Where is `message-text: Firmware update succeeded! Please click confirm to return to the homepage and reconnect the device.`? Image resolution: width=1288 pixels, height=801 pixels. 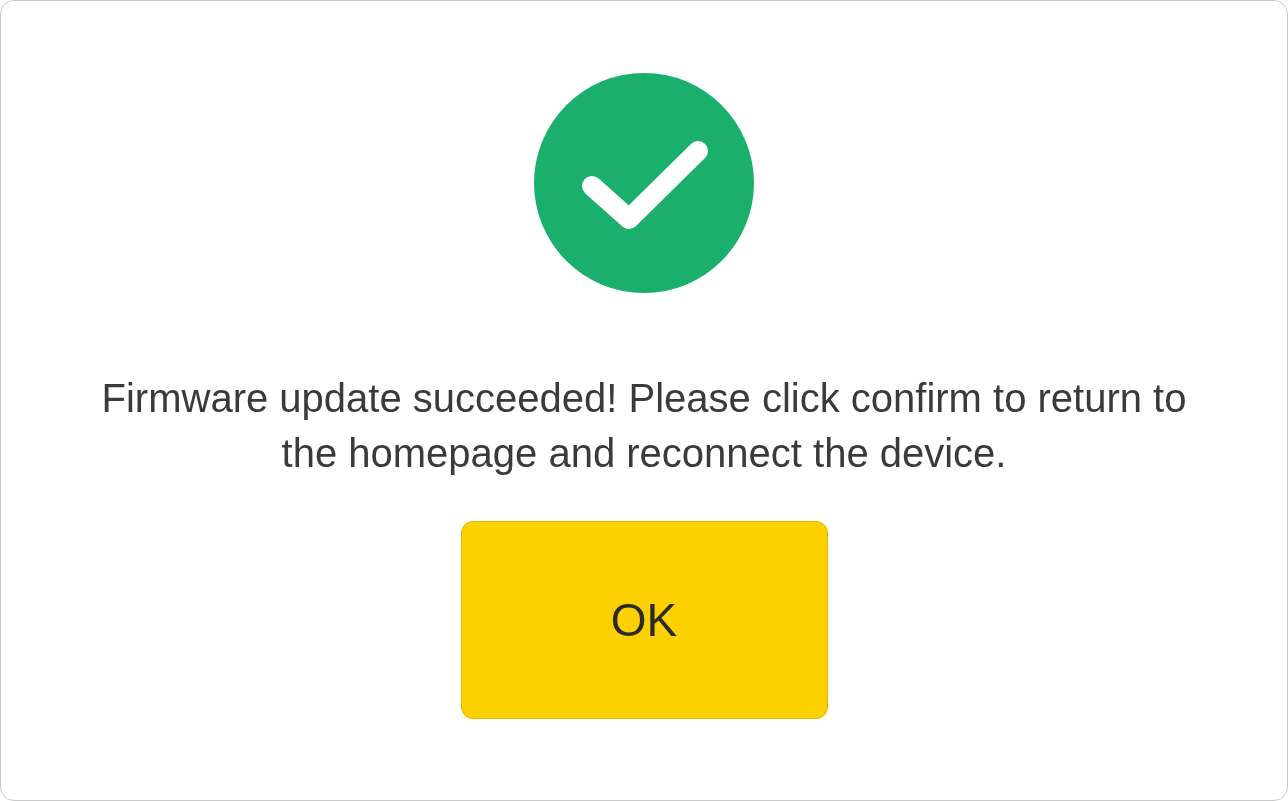 message-text: Firmware update succeeded! Please click confirm to return to the homepage and reconnect the device. is located at coordinates (644, 426).